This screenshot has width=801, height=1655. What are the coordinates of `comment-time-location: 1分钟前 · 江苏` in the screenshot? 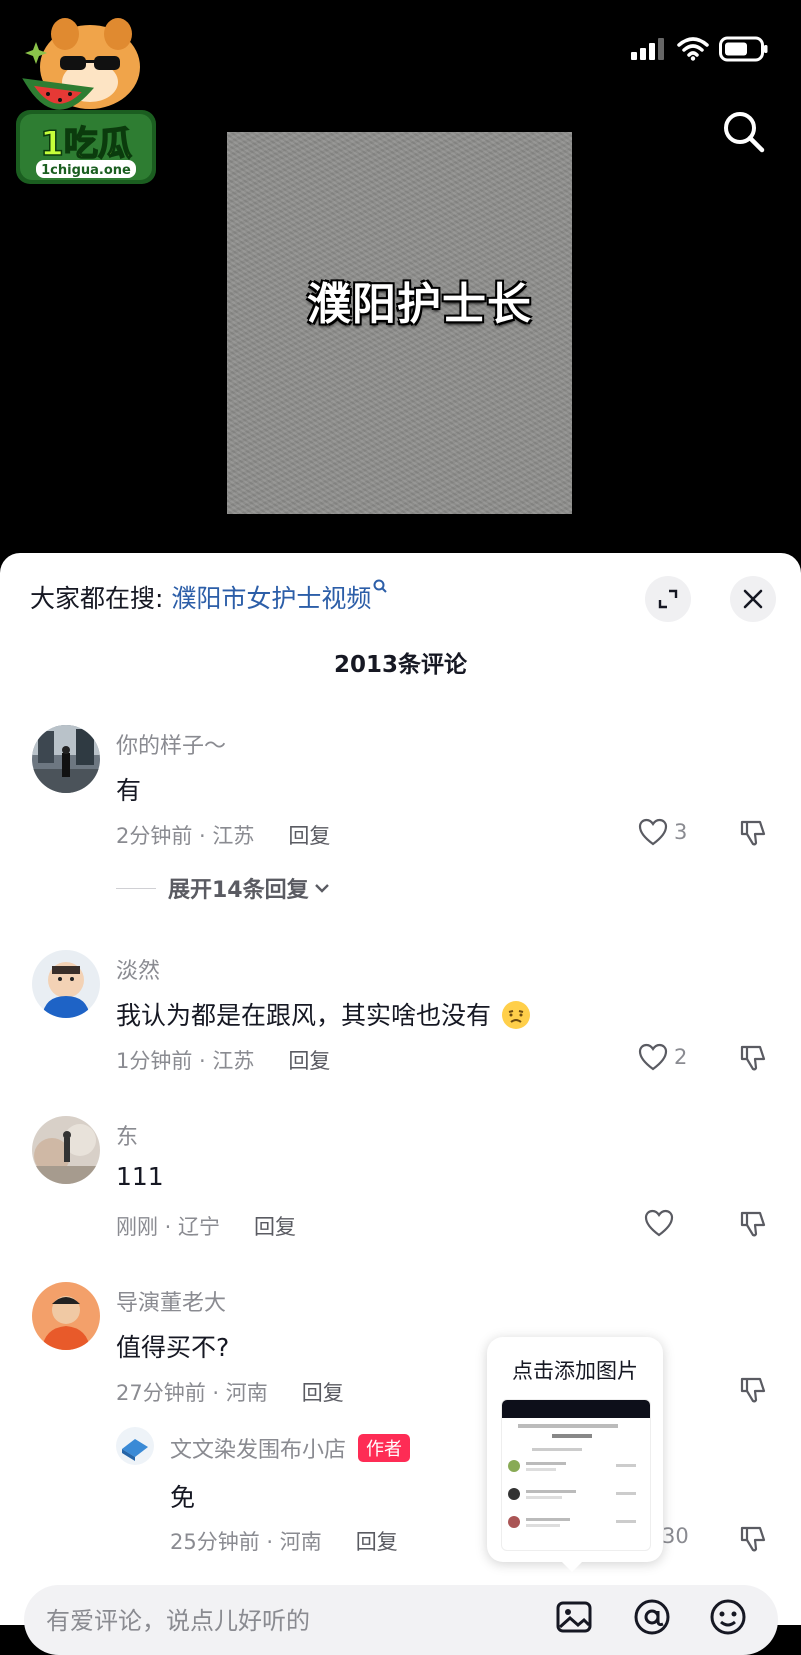 It's located at (185, 1061).